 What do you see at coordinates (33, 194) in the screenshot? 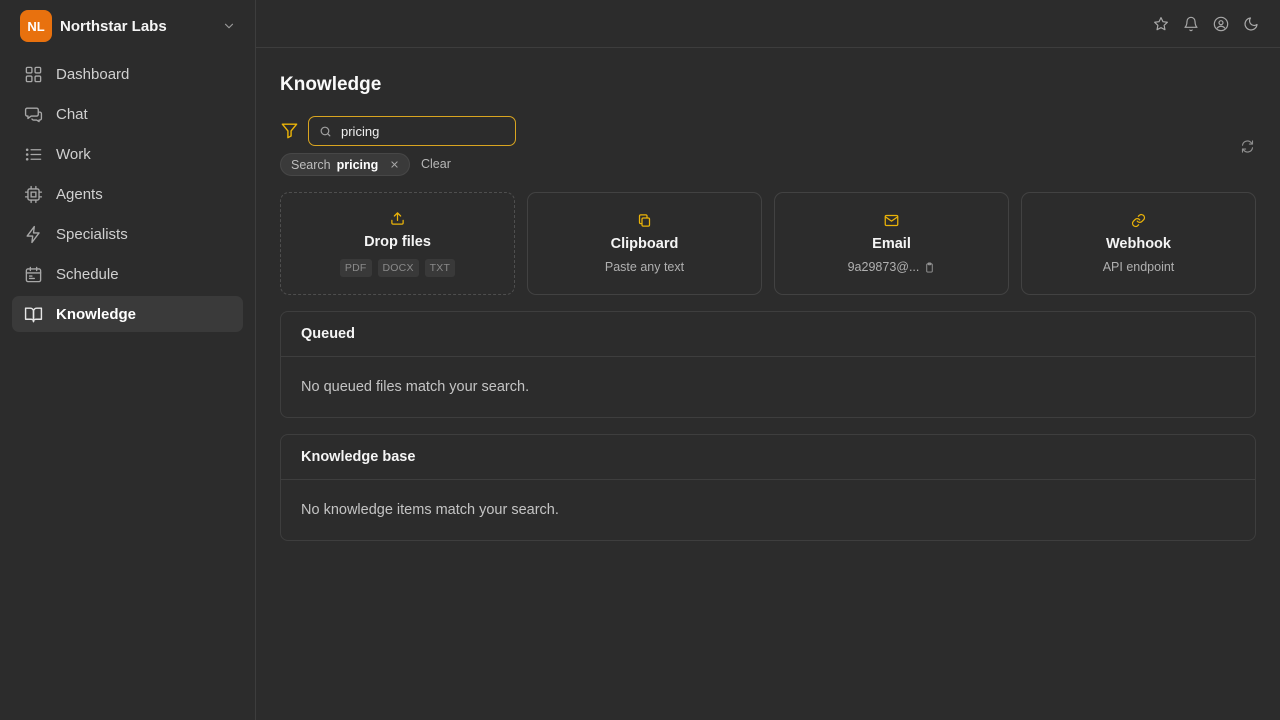
I see `cpu-icon` at bounding box center [33, 194].